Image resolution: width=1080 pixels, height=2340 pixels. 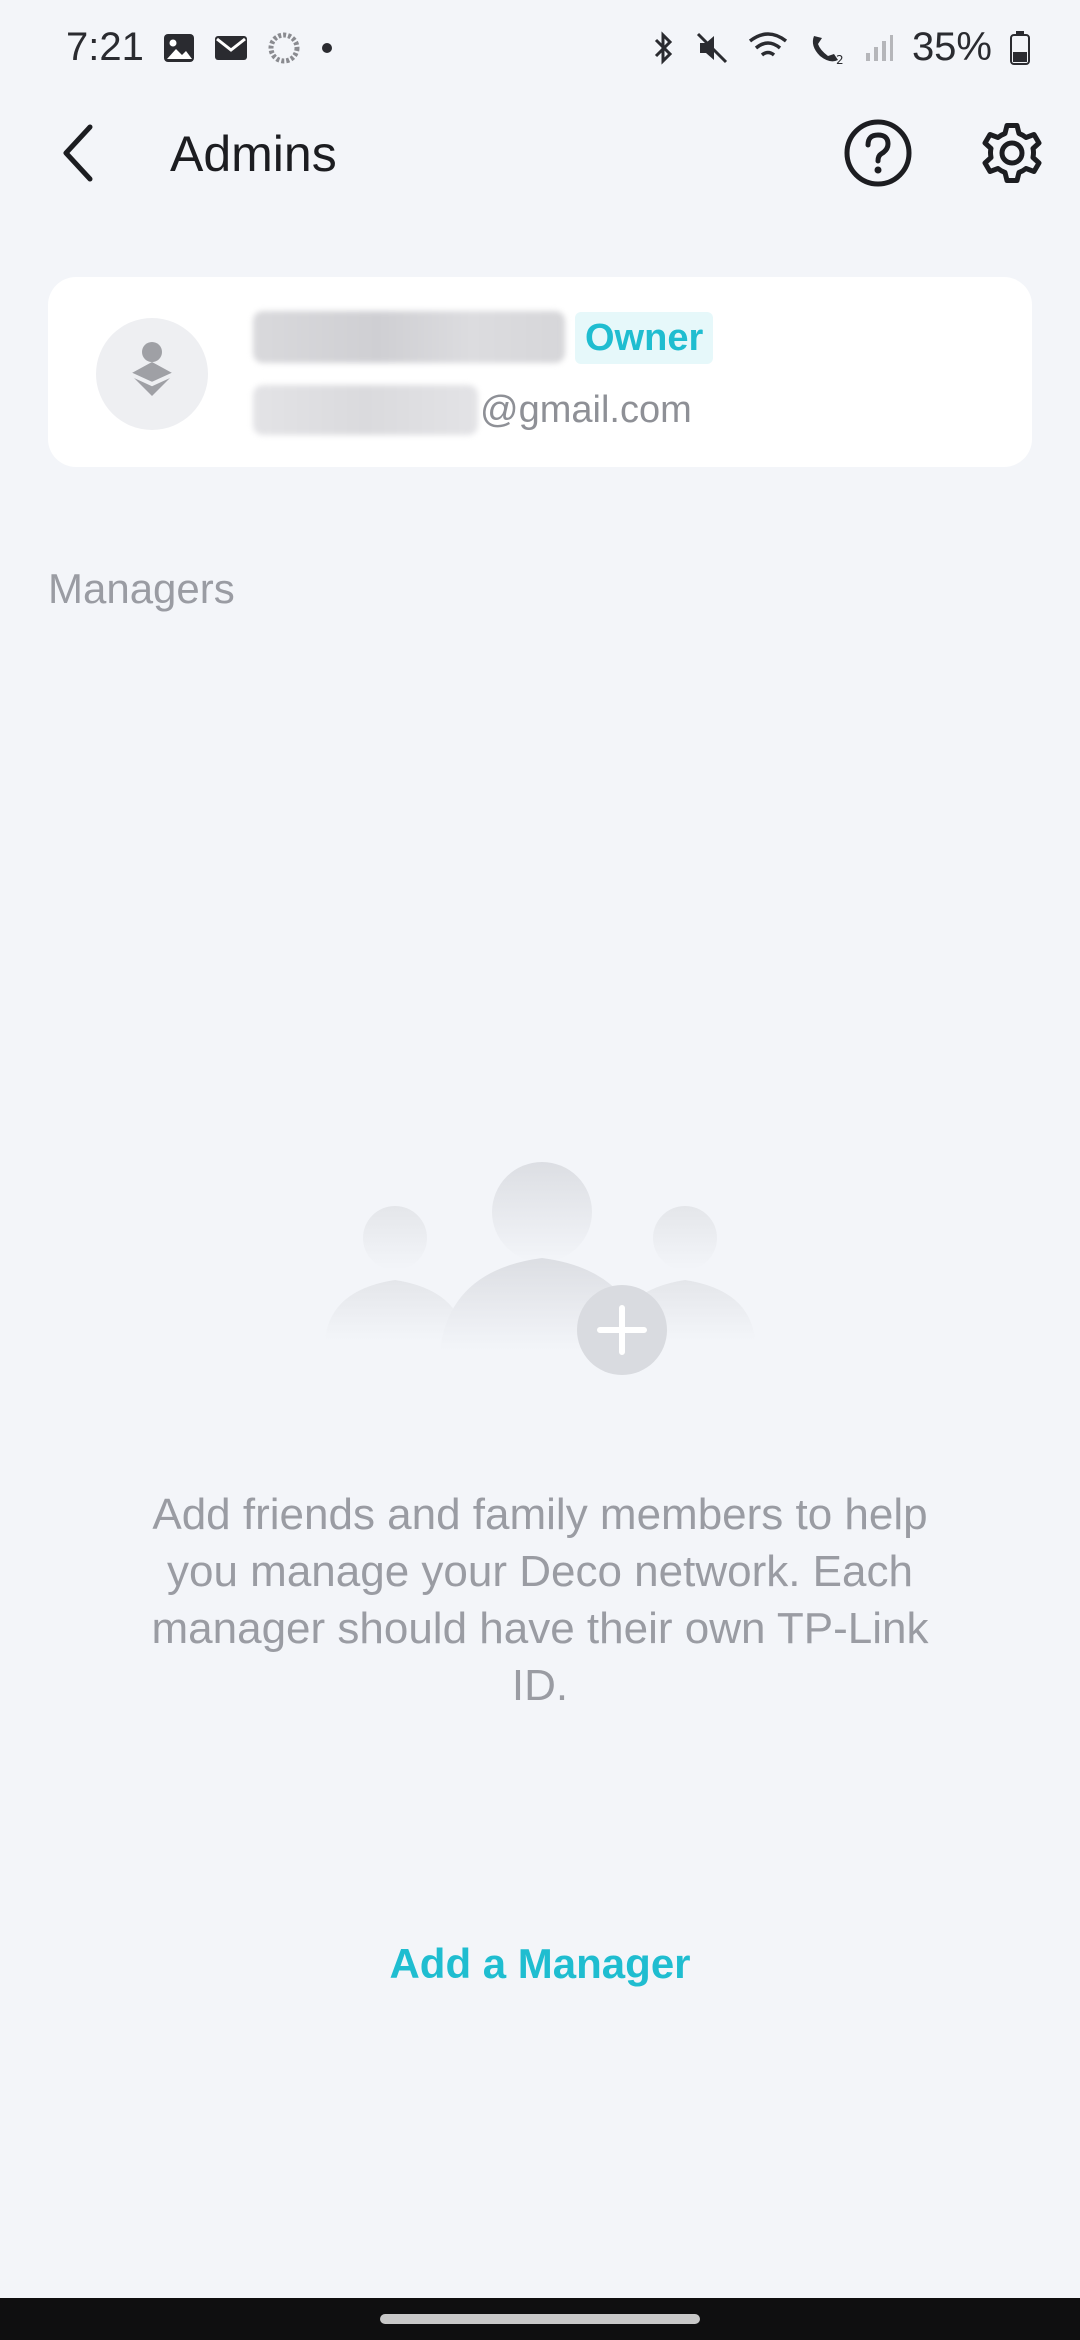 What do you see at coordinates (712, 48) in the screenshot?
I see `mute-icon` at bounding box center [712, 48].